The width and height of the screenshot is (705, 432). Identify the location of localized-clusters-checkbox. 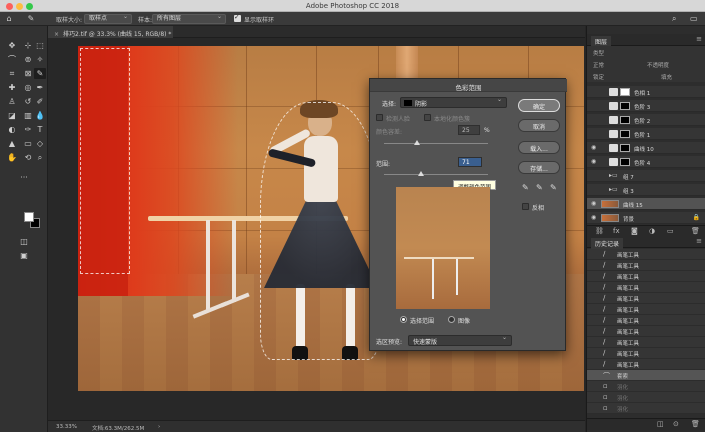
(427, 117).